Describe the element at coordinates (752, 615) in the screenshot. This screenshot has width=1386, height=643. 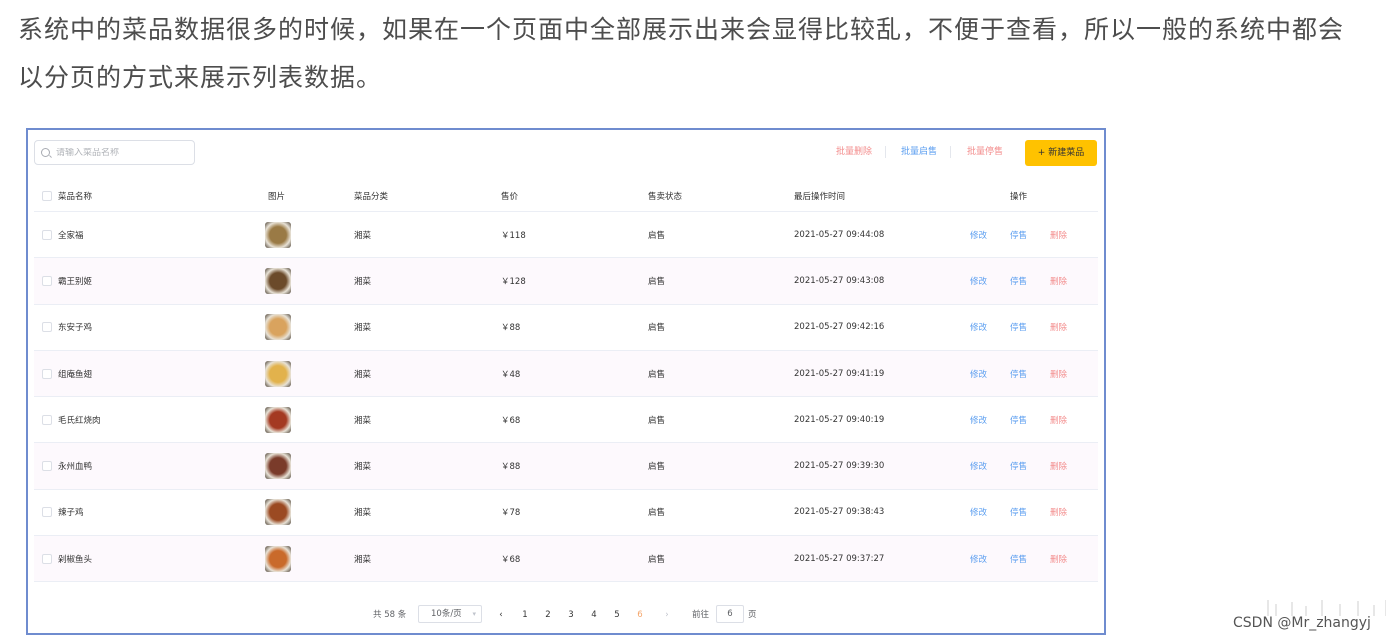
I see `goto-unit: 页` at that location.